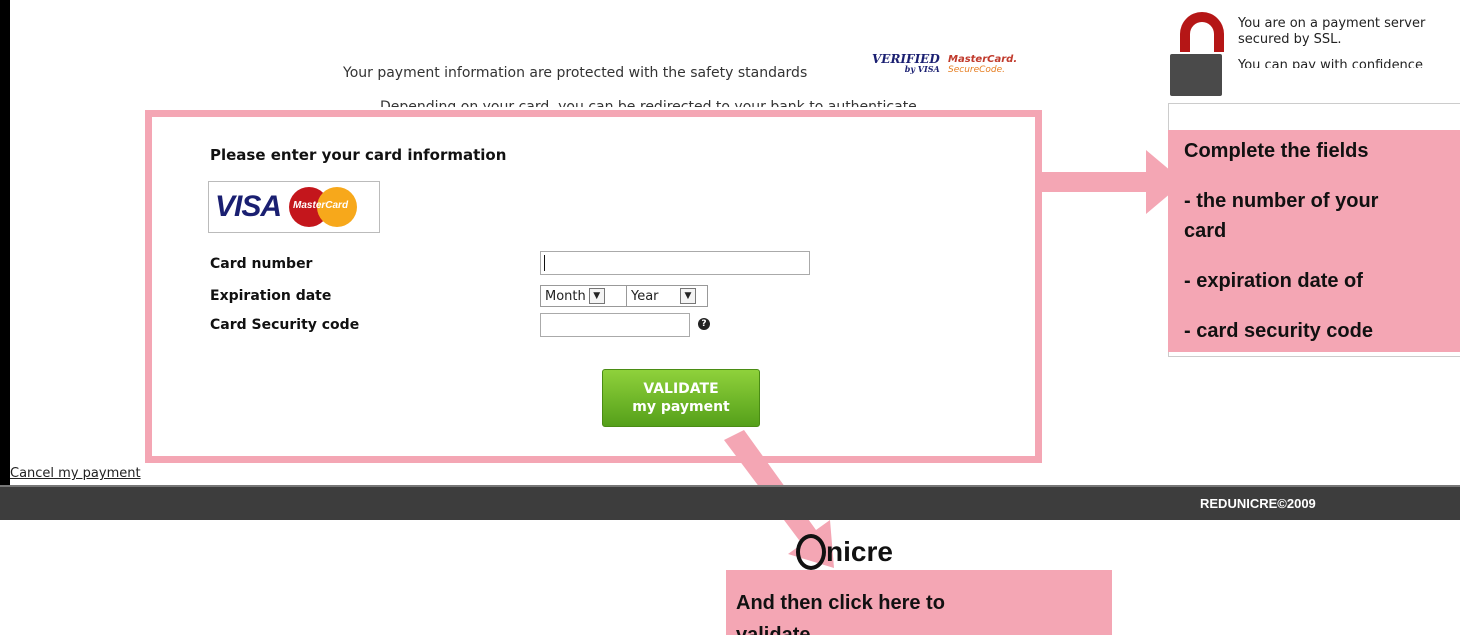 The height and width of the screenshot is (635, 1460). Describe the element at coordinates (544, 263) in the screenshot. I see `text-caret` at that location.